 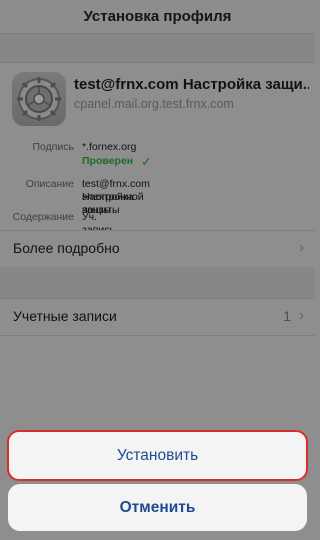 I want to click on accounts-row: Учетные записи 1 ›, so click(x=157, y=317).